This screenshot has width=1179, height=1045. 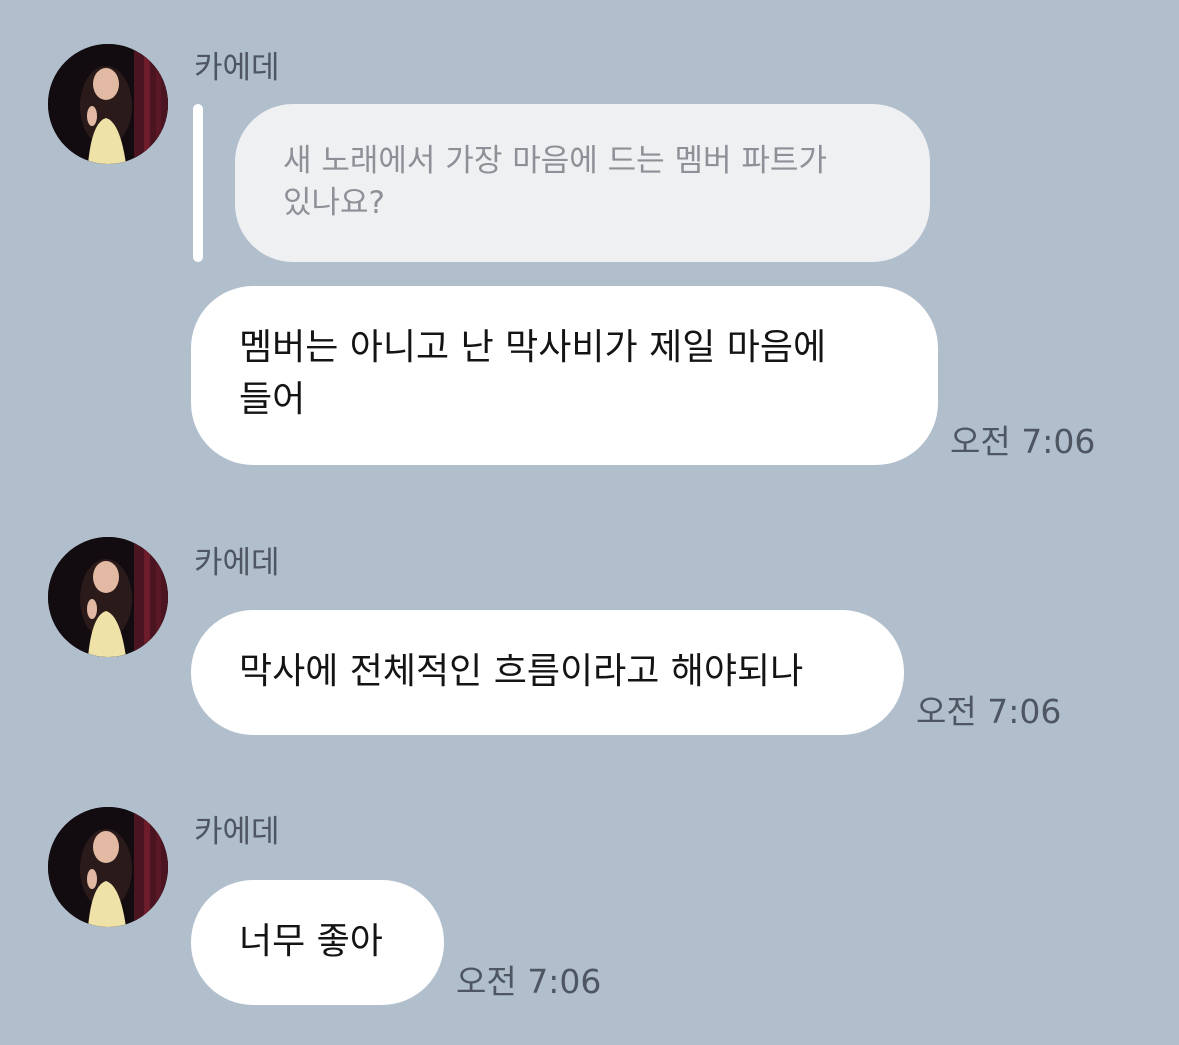 I want to click on profile-photo, so click(x=108, y=867).